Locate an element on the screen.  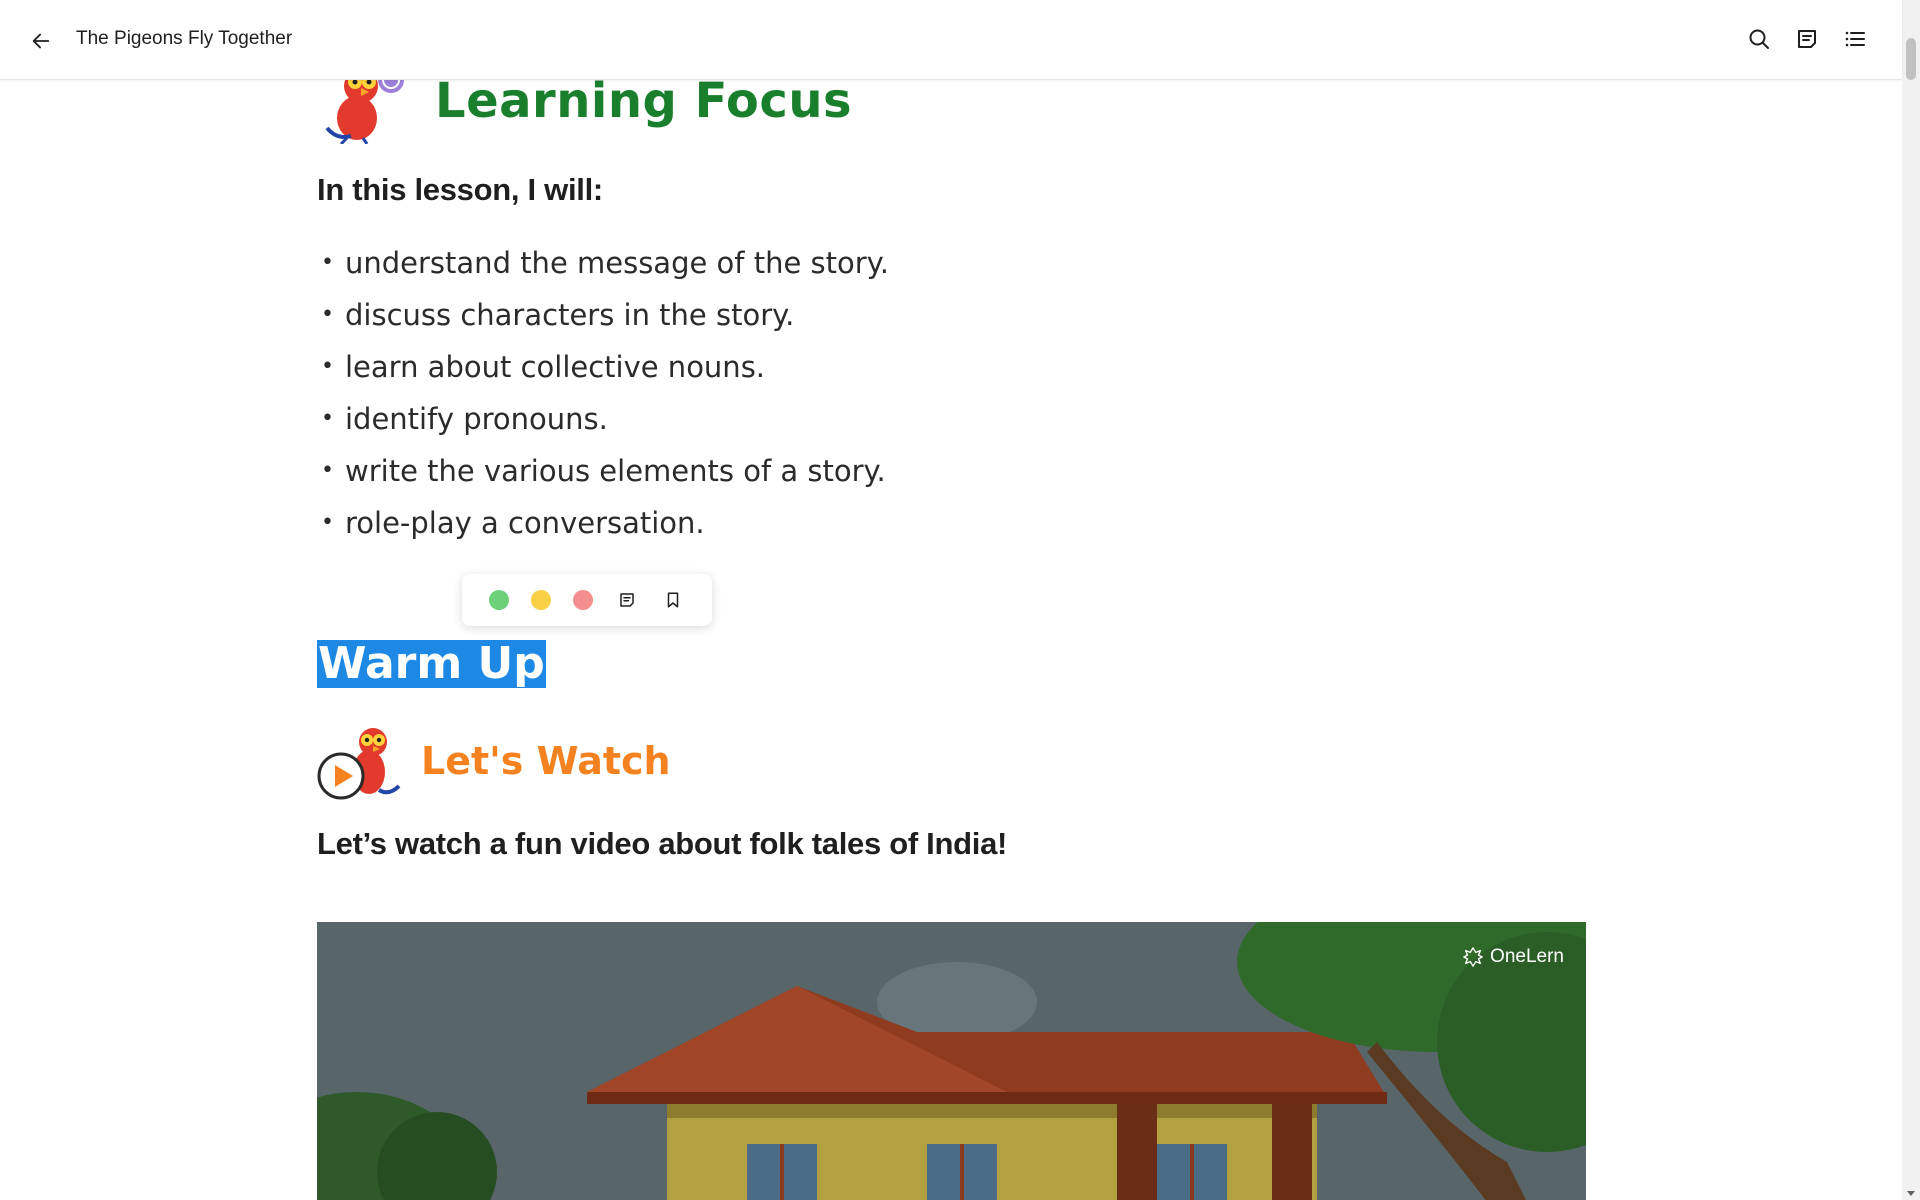
list-item: • role-play a conversation. is located at coordinates (513, 523).